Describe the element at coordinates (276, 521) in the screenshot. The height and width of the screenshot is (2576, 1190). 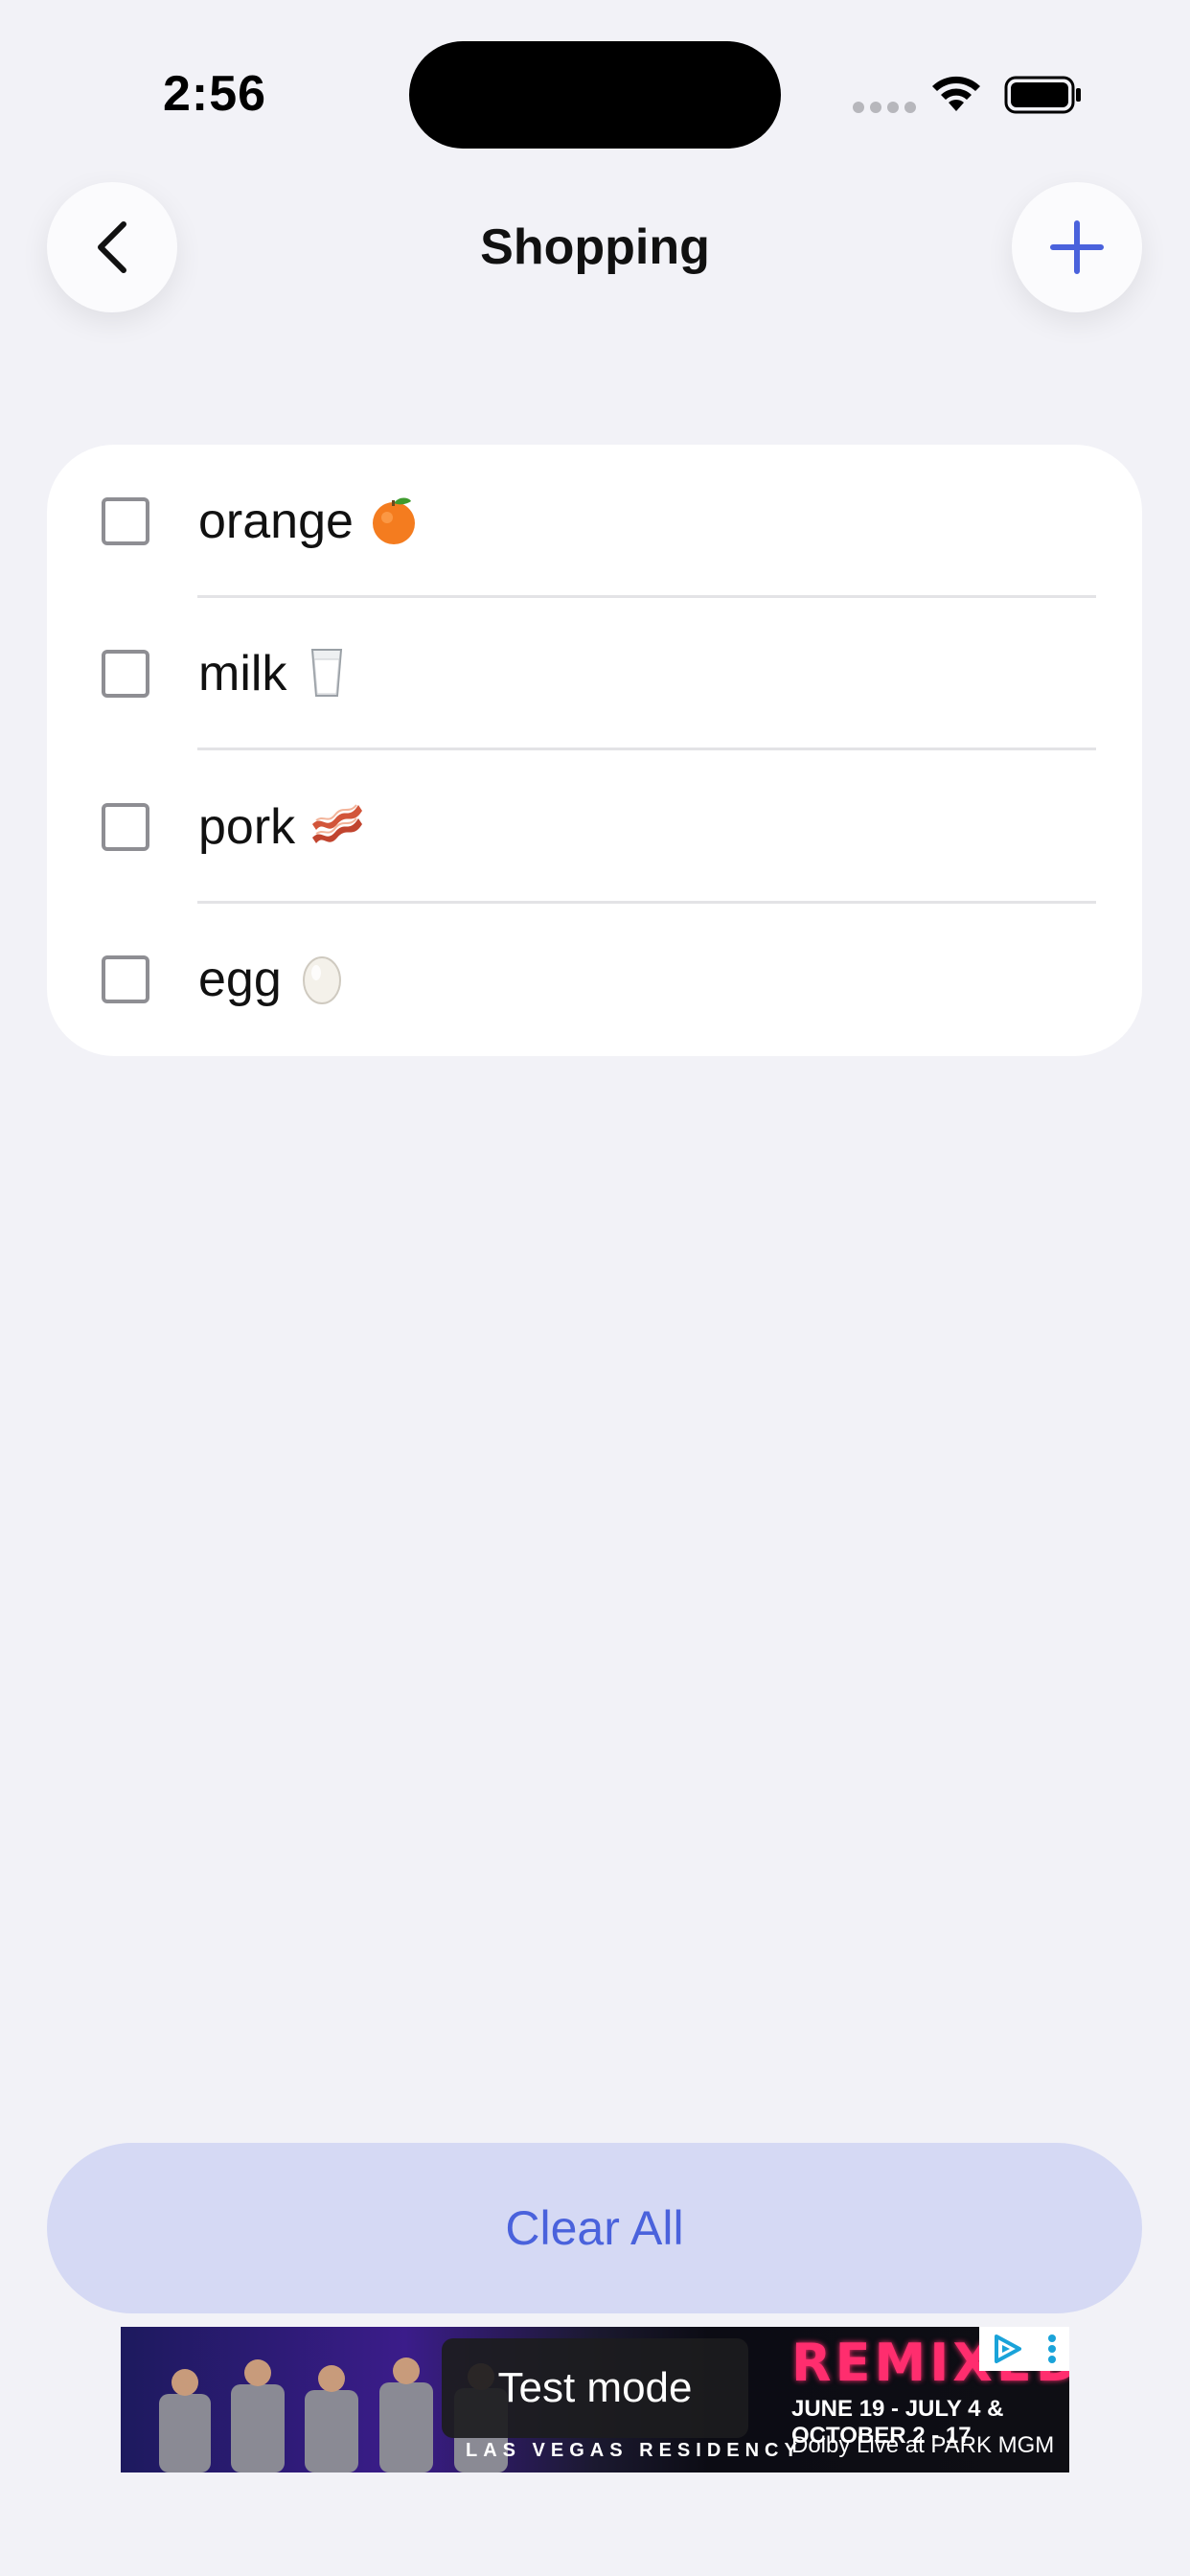
I see `list-item-label: orange` at that location.